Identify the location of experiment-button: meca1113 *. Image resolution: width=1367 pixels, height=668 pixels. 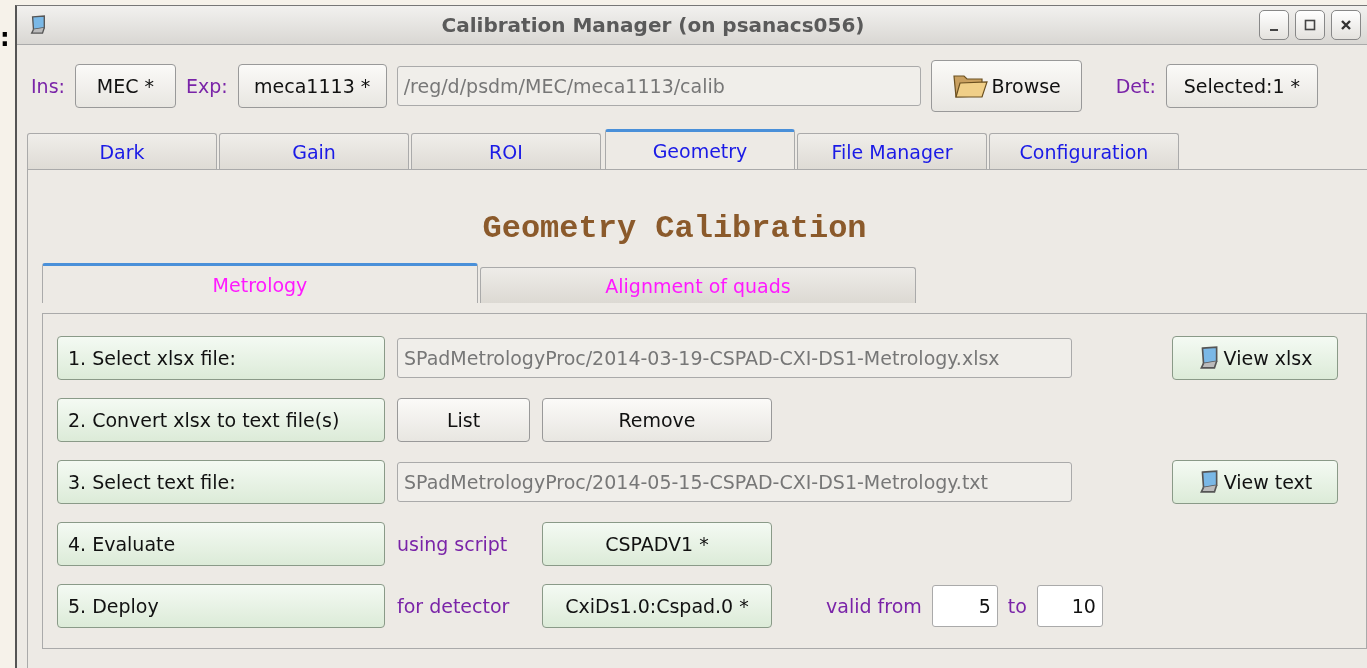
(312, 86).